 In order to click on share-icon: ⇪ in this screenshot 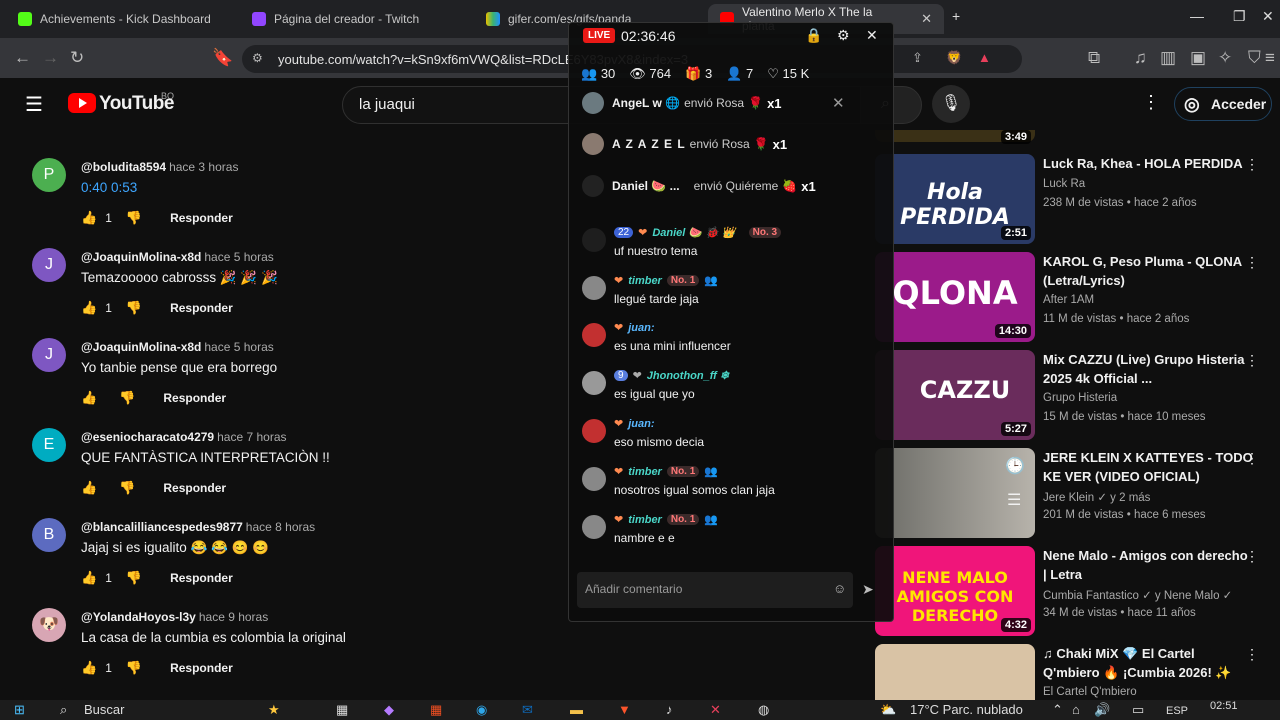, I will do `click(917, 58)`.